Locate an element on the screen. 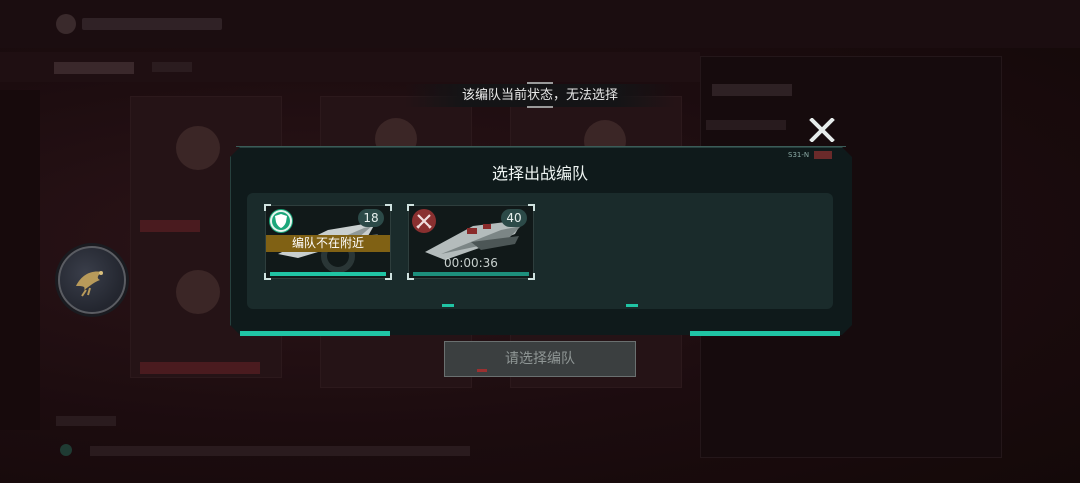  fleet-slot-2: 40 00:00:36 is located at coordinates (471, 242).